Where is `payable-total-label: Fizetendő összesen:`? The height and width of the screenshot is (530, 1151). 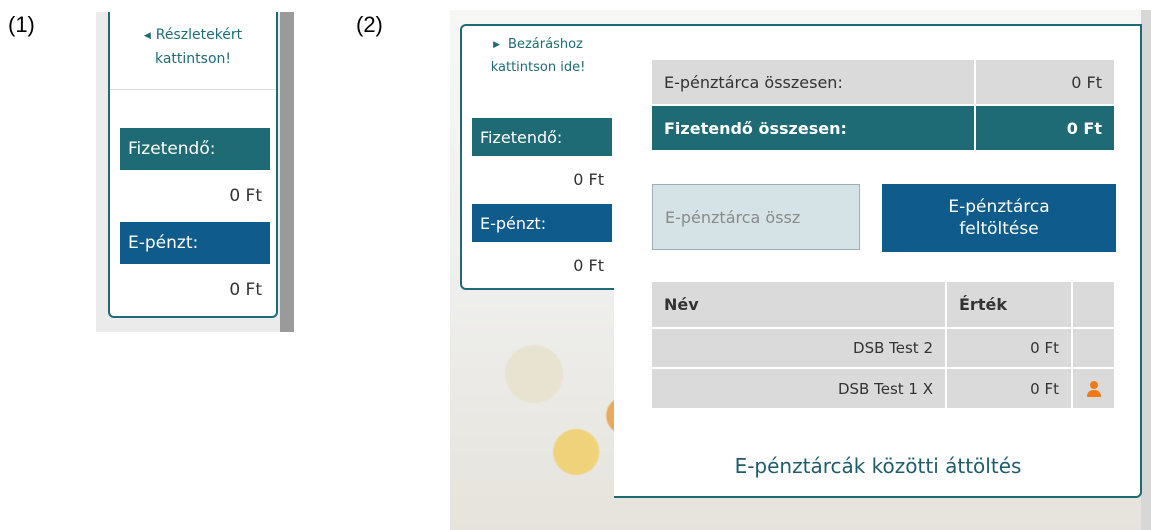 payable-total-label: Fizetendő összesen: is located at coordinates (814, 128).